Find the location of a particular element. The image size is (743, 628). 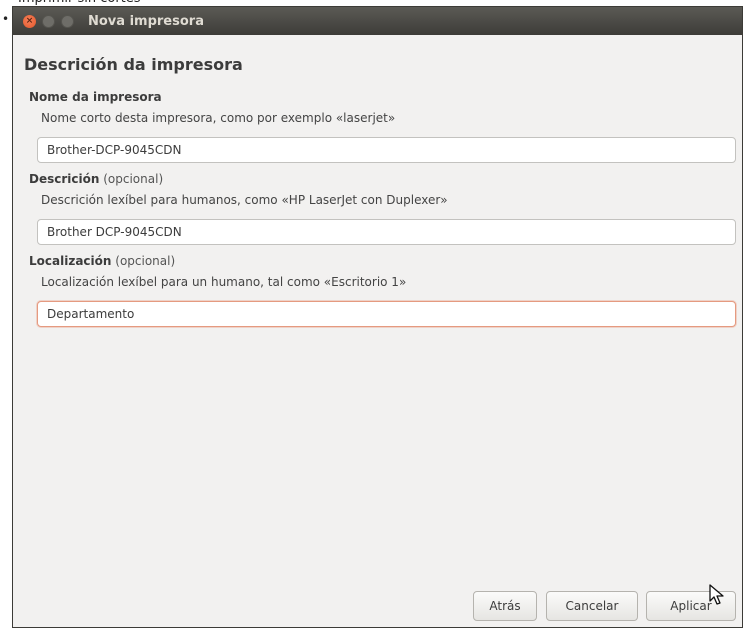

close-icon: × is located at coordinates (29, 21).